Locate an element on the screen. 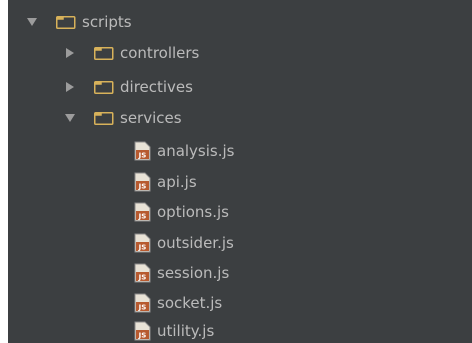 The image size is (472, 343). tree-node-label: controllers is located at coordinates (160, 53).